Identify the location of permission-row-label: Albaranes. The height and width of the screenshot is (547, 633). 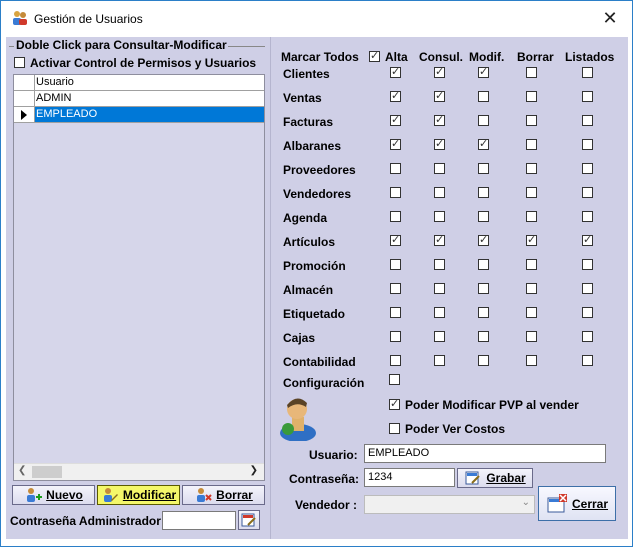
(312, 146).